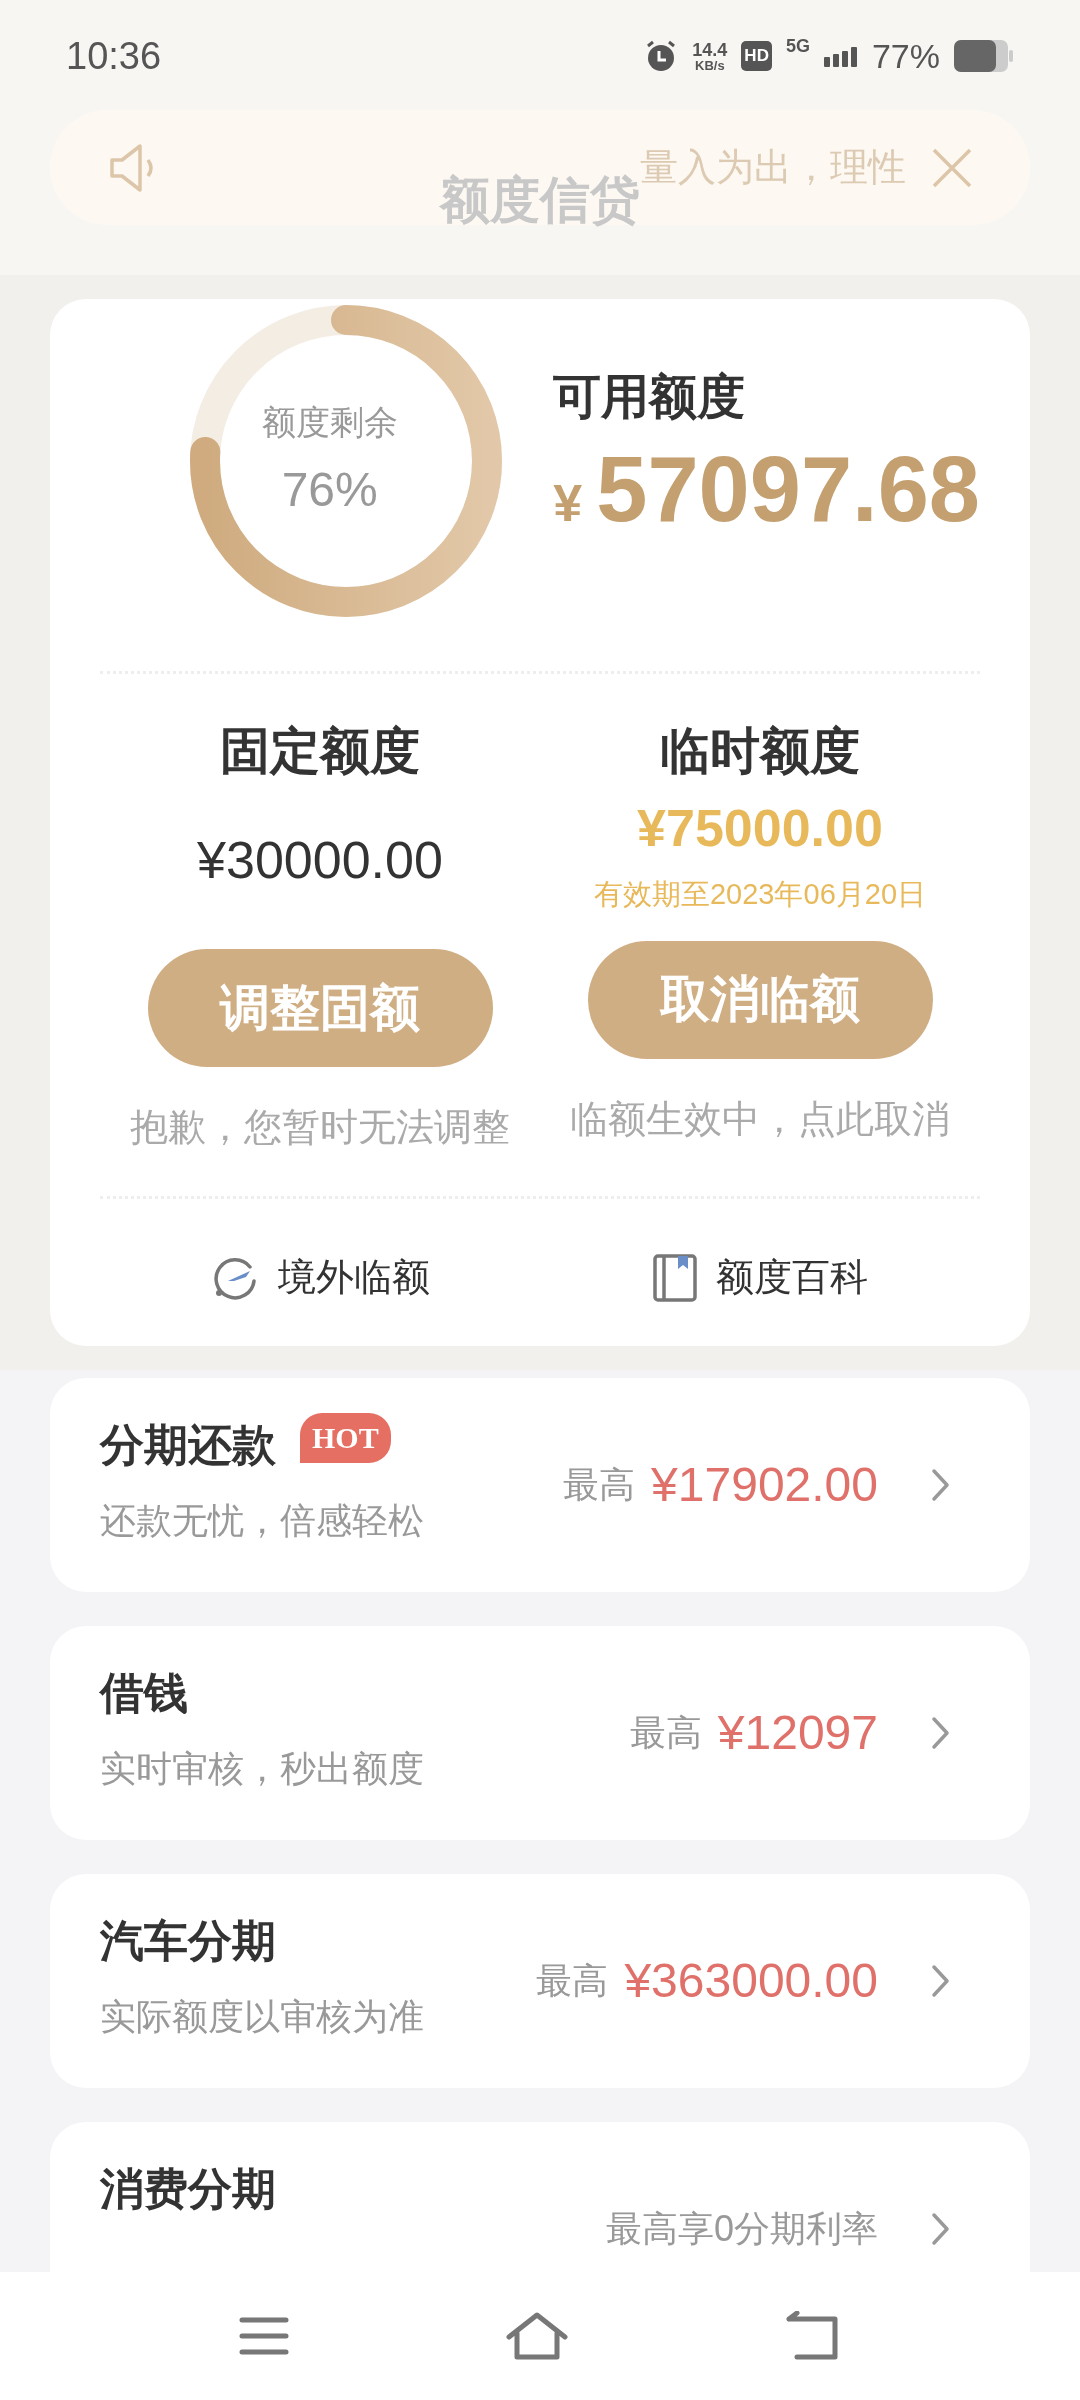  Describe the element at coordinates (345, 1438) in the screenshot. I see `hot-badge: HOT` at that location.